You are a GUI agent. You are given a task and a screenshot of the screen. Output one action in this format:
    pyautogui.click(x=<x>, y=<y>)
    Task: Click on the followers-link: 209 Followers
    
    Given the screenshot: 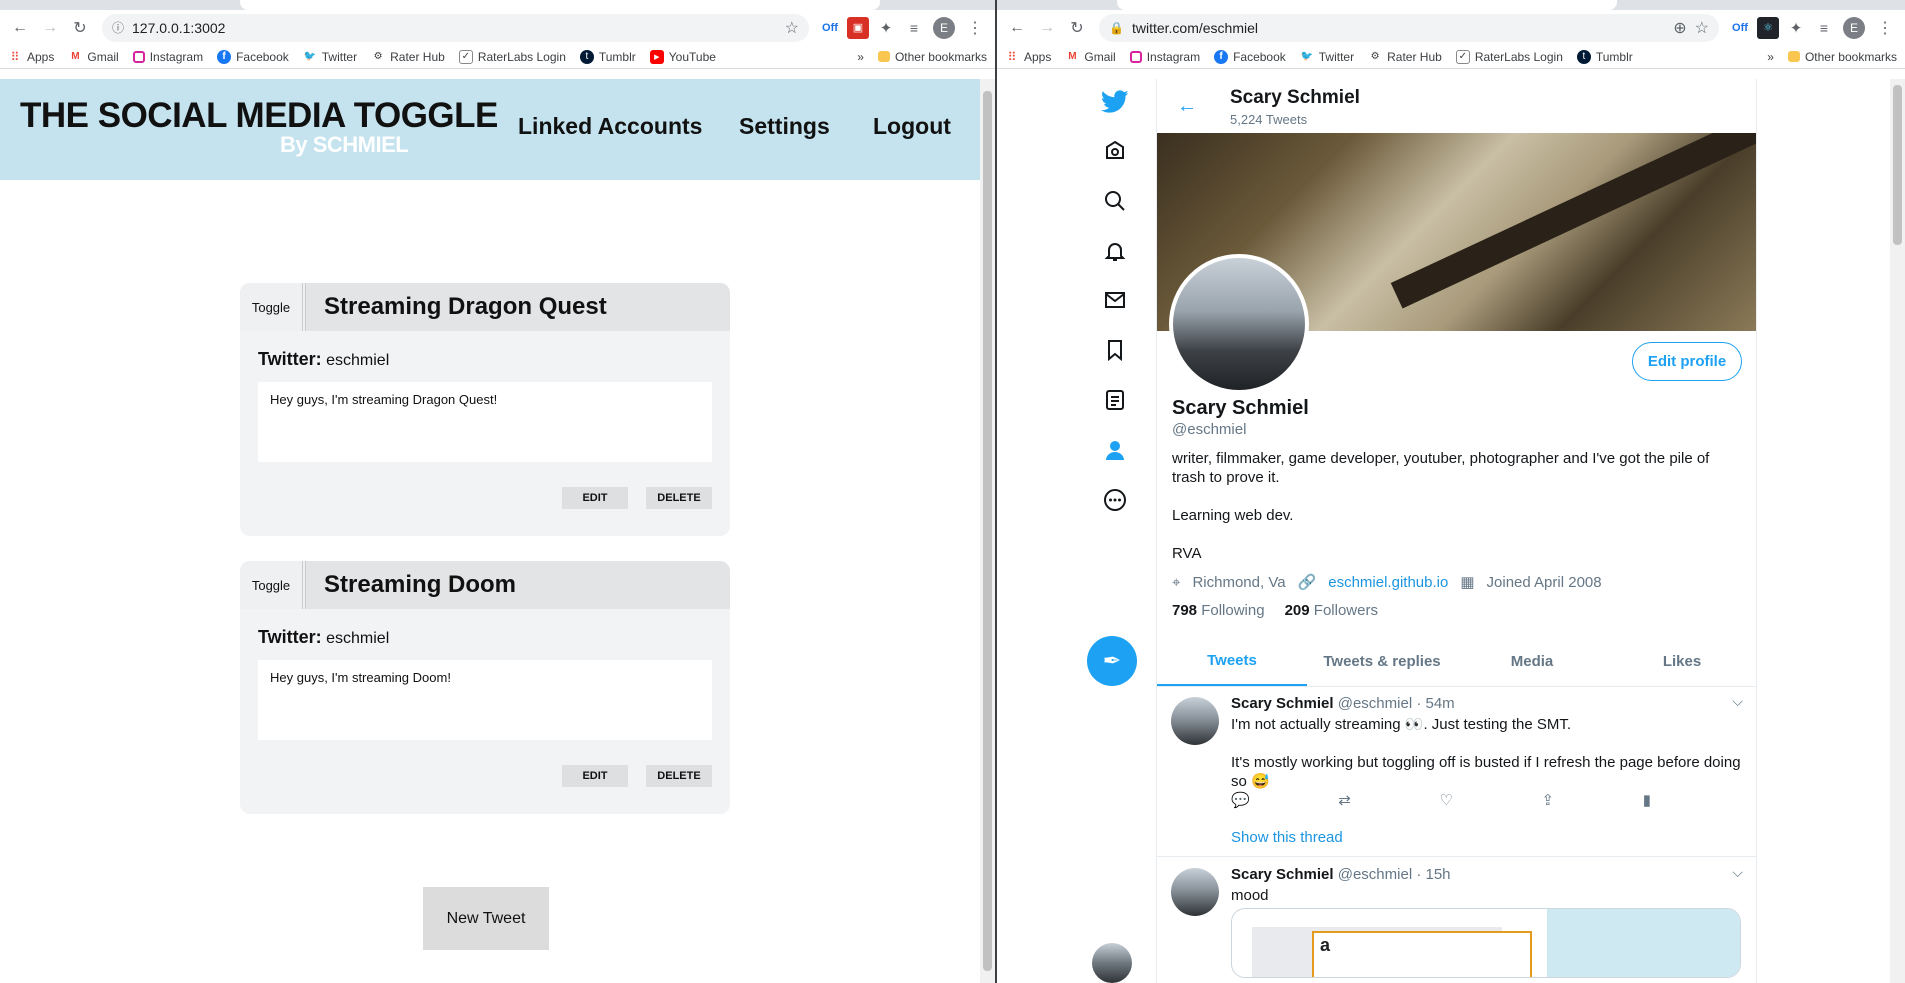 What is the action you would take?
    pyautogui.click(x=1331, y=610)
    